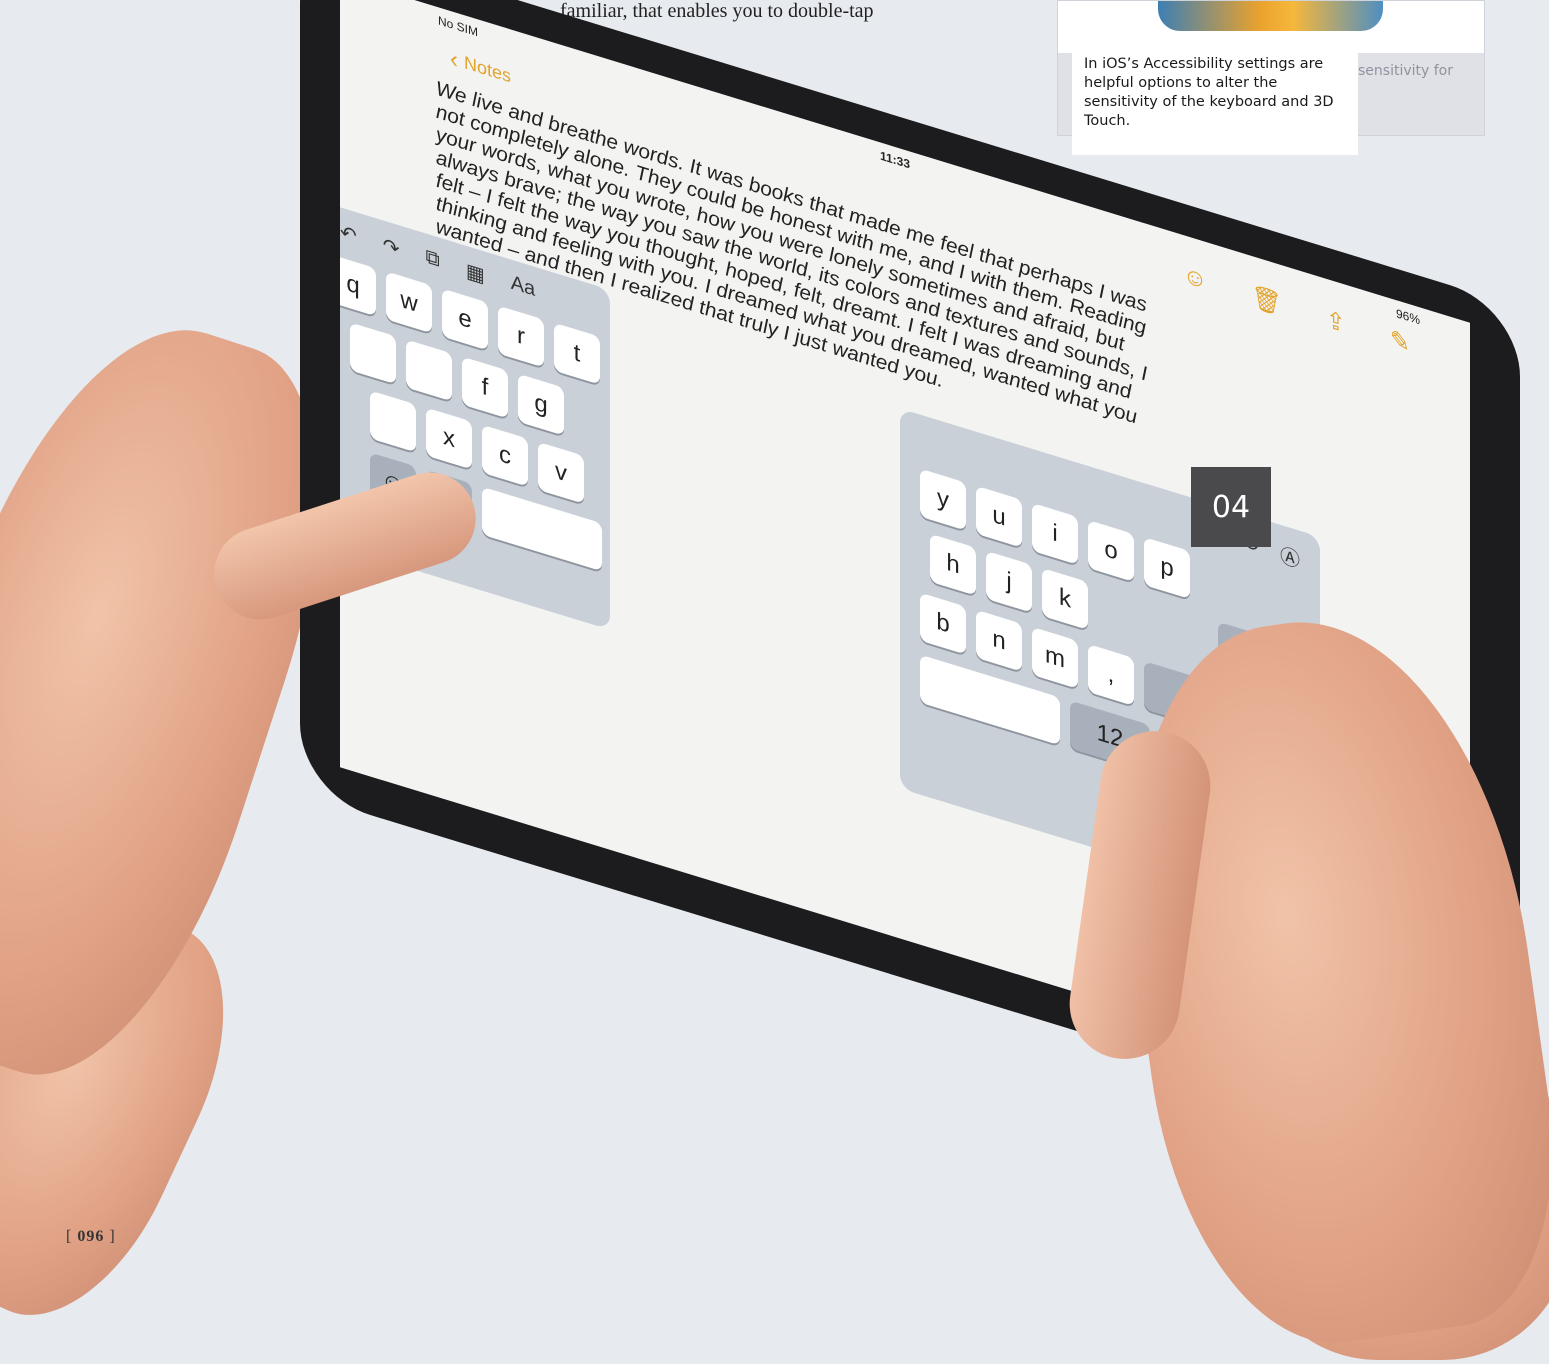 This screenshot has height=1364, width=1549. What do you see at coordinates (409, 302) in the screenshot?
I see `key: w` at bounding box center [409, 302].